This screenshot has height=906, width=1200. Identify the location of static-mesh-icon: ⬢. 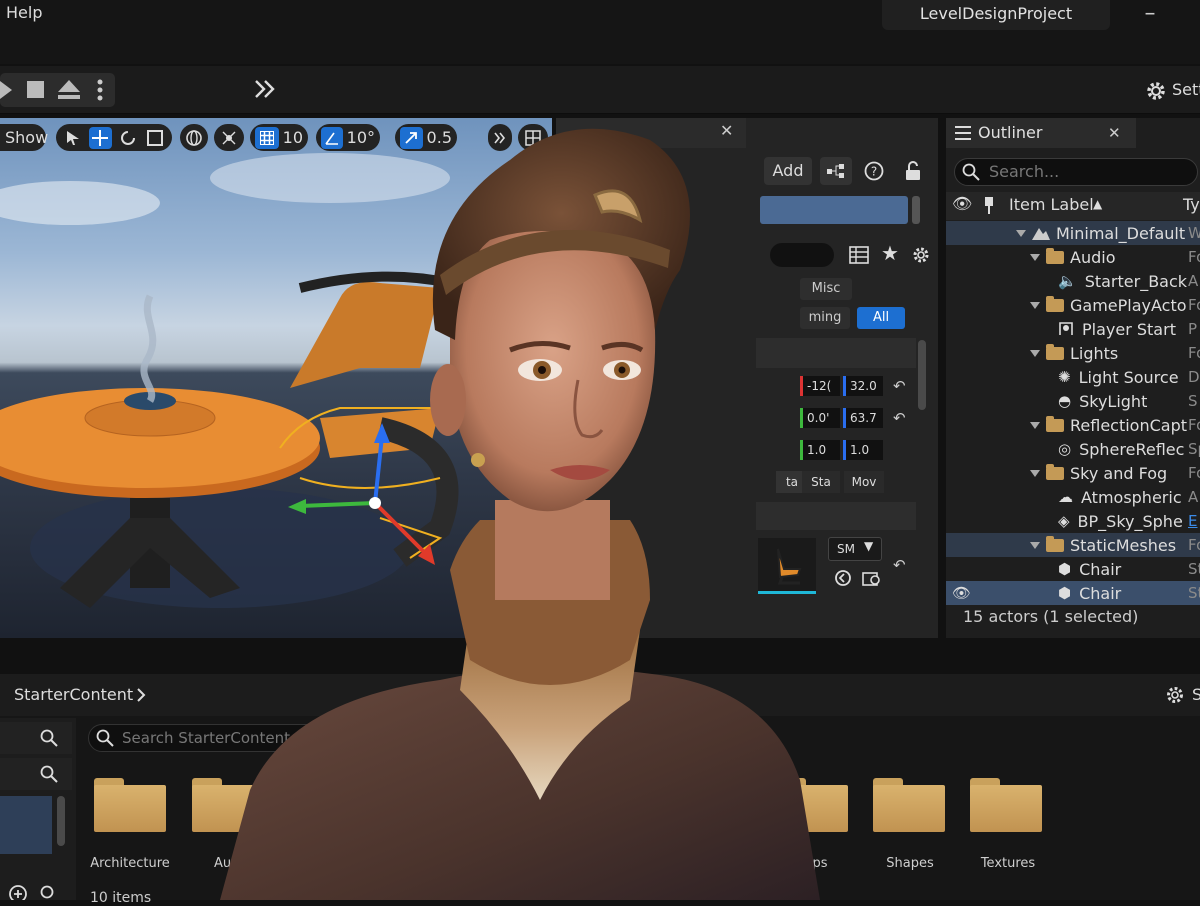
(1065, 569).